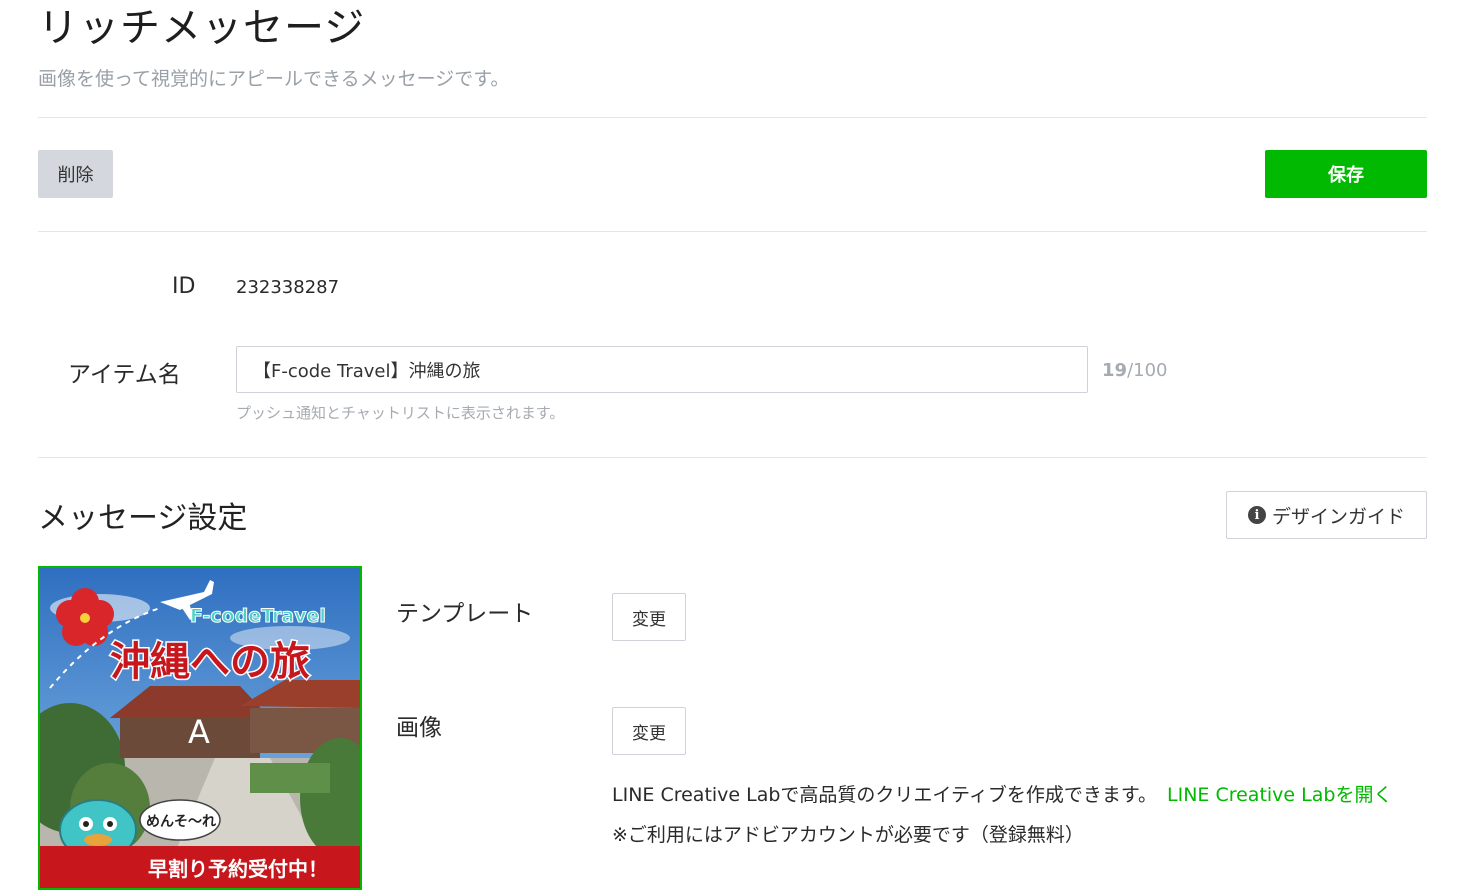  I want to click on preview-area-label: A, so click(199, 732).